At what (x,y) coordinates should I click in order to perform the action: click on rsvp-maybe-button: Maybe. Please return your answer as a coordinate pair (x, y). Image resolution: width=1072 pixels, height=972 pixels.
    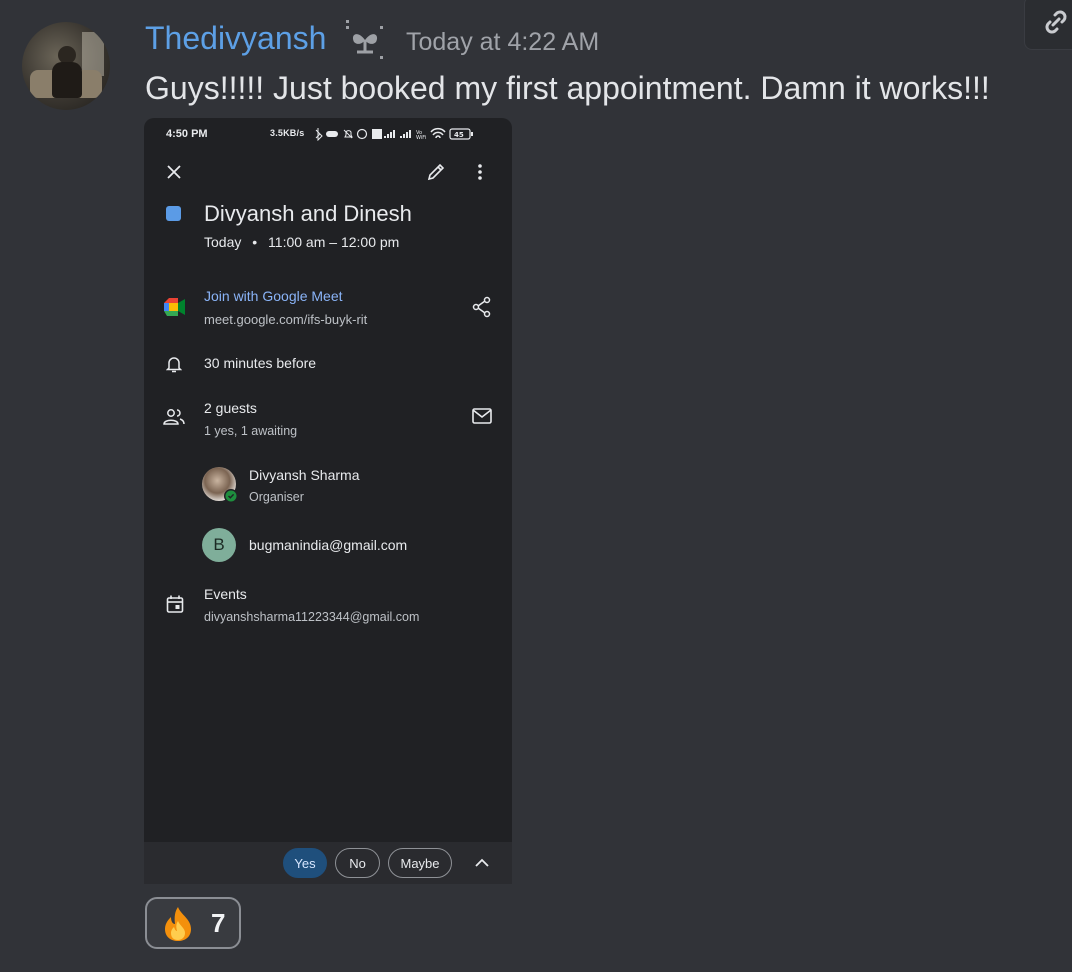
    Looking at the image, I should click on (420, 863).